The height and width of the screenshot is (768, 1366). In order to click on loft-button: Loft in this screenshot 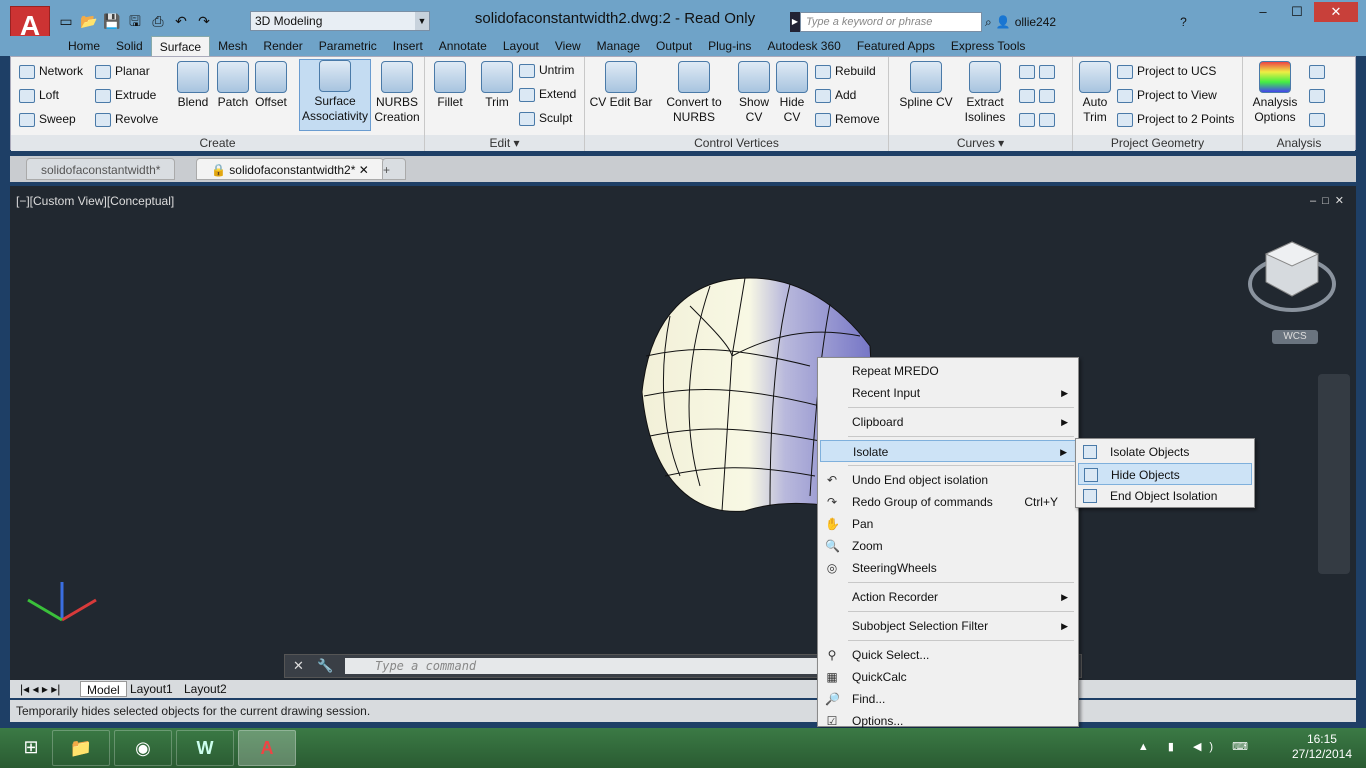, I will do `click(39, 95)`.